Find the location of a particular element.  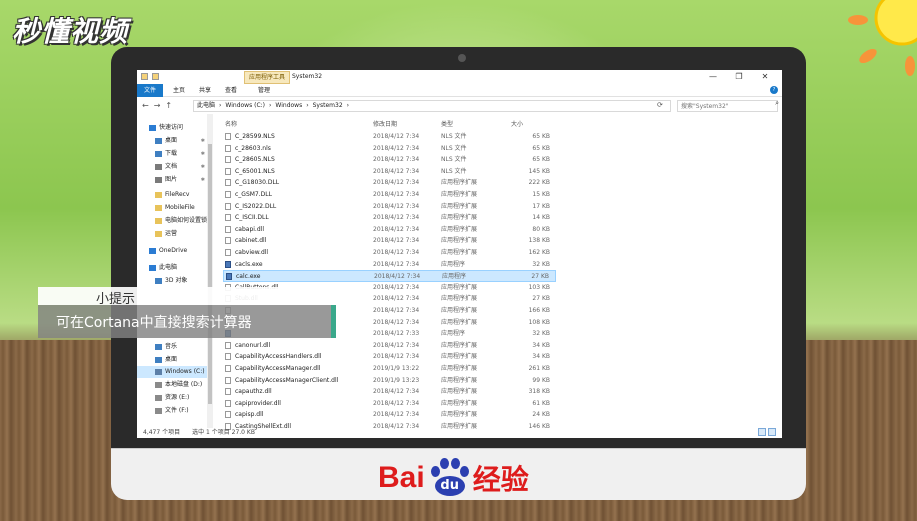

details-view-button is located at coordinates (762, 432).